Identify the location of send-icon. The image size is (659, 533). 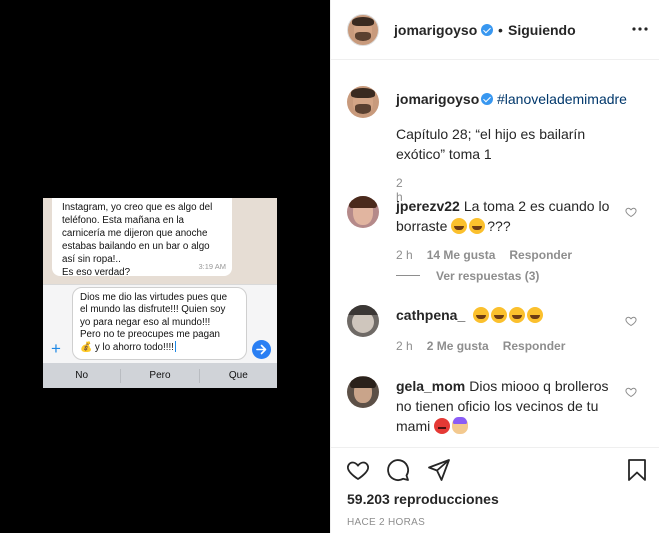
(261, 349).